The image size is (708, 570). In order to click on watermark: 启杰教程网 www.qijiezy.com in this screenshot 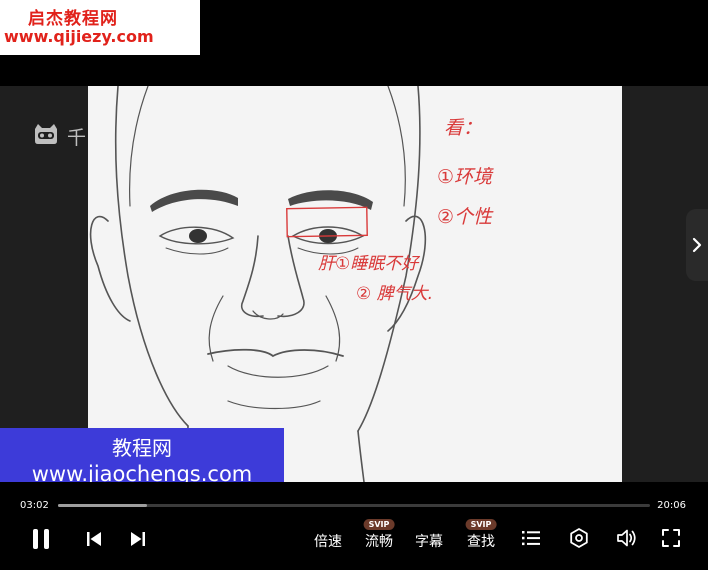, I will do `click(100, 27)`.